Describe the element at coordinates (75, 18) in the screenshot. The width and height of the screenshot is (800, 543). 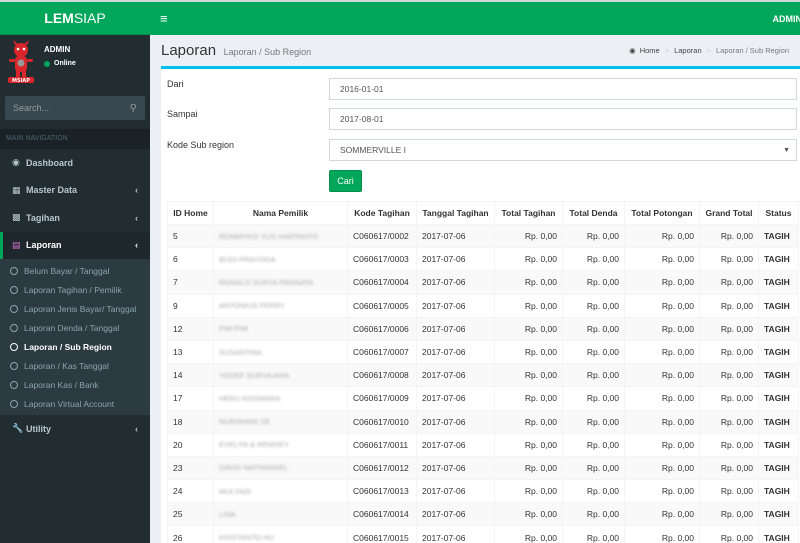
I see `app-logo: LEMSIAP` at that location.